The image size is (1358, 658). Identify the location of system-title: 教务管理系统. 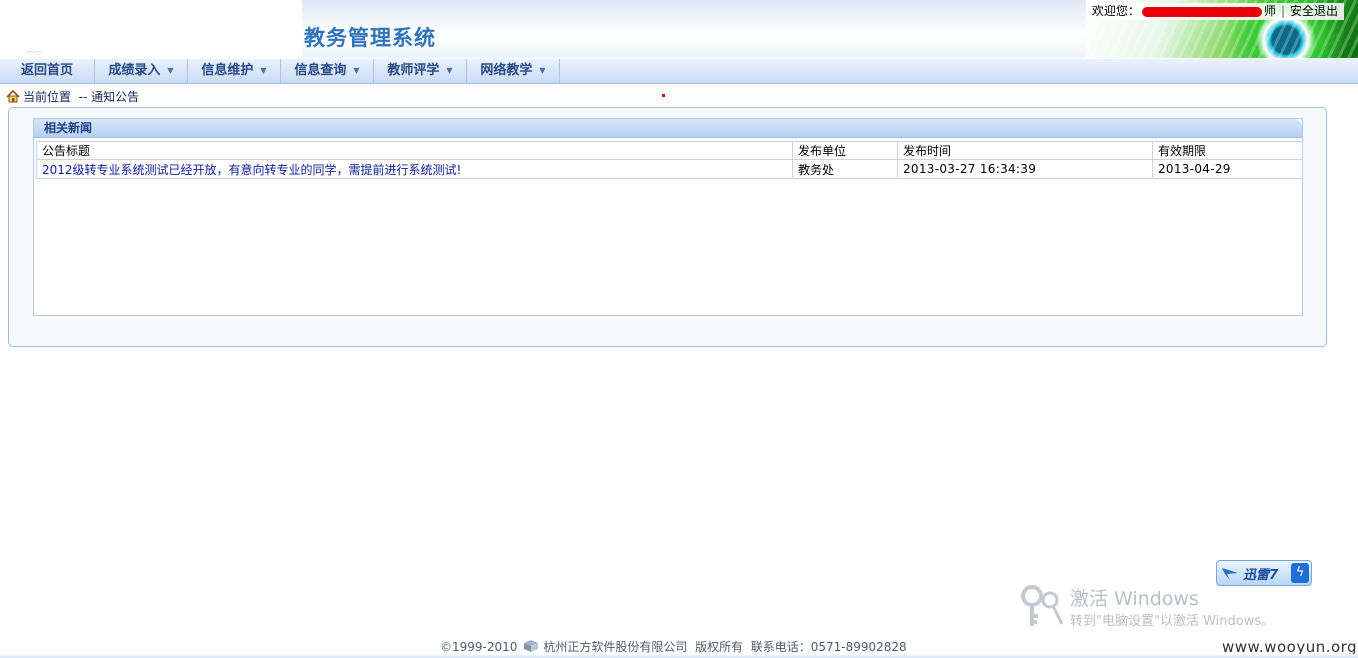
(370, 38).